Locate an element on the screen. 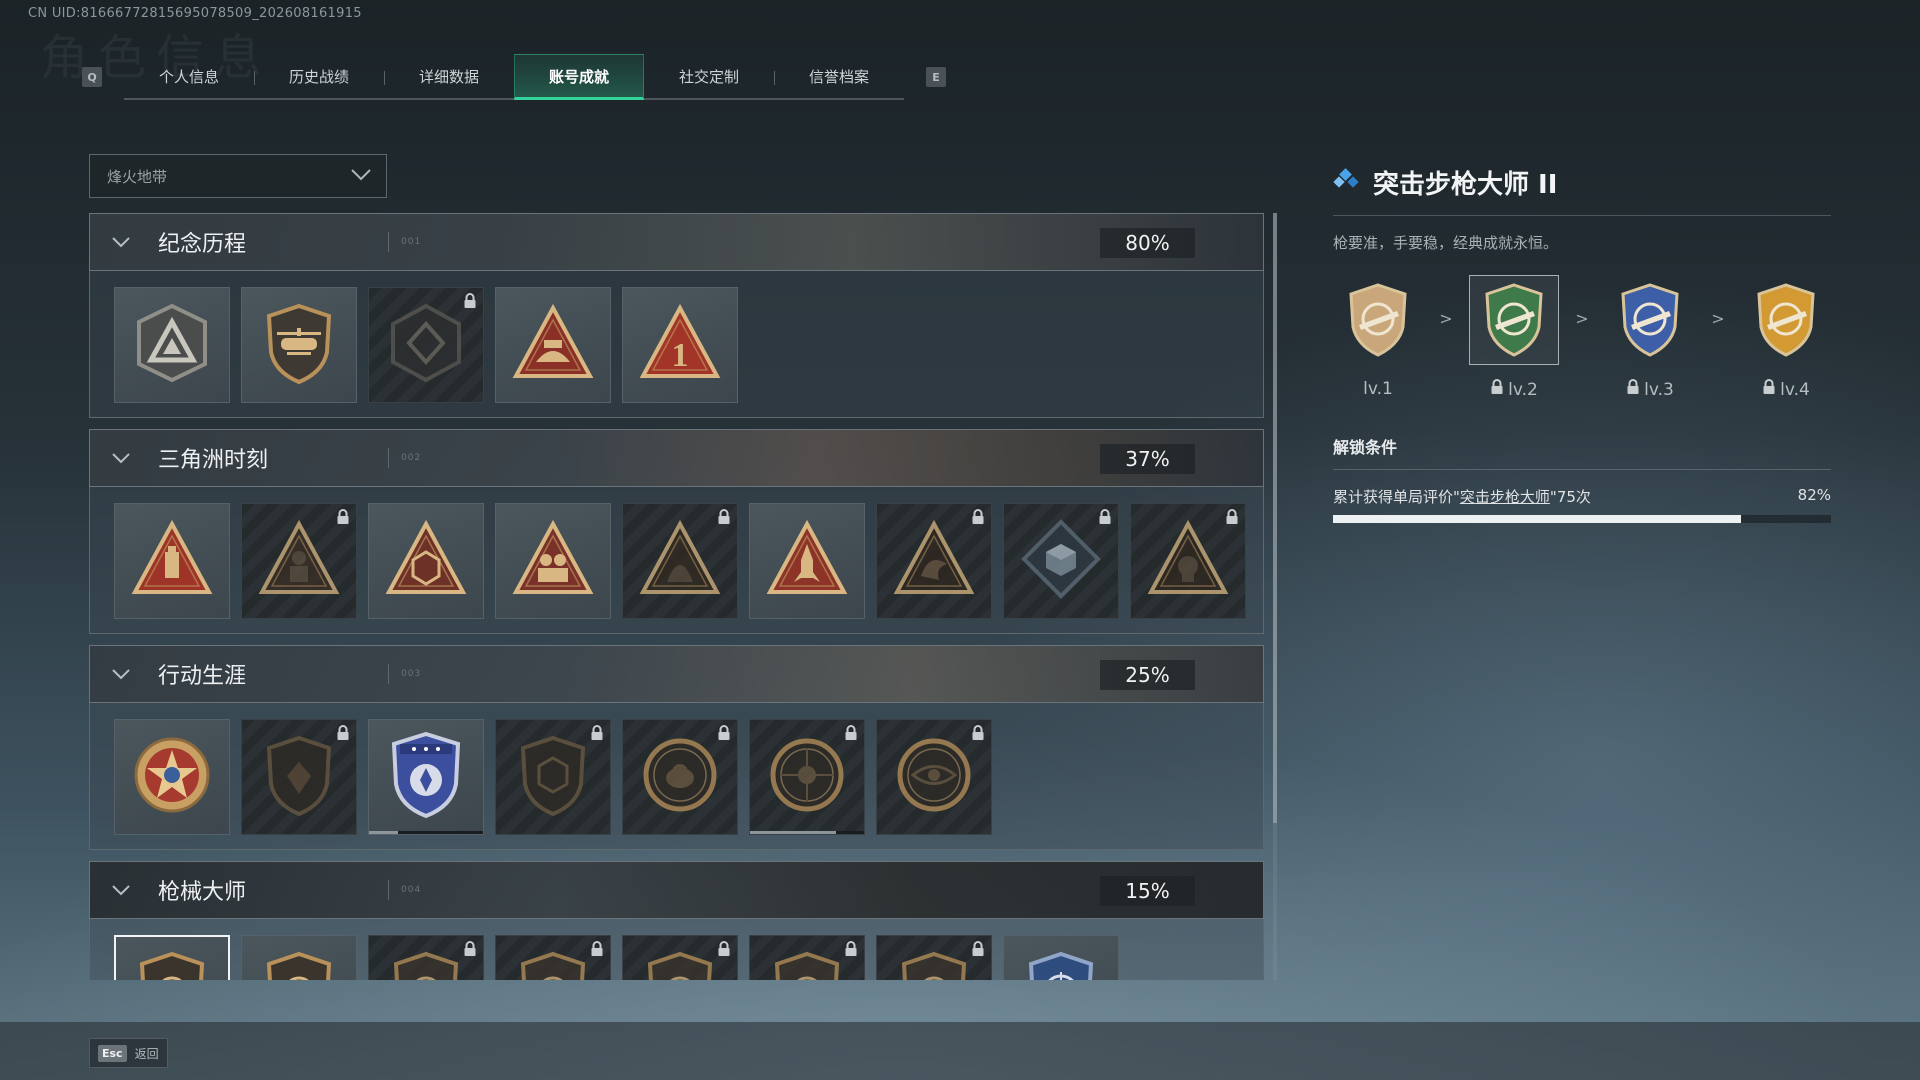 The height and width of the screenshot is (1080, 1920). next-tab-key-hint: E is located at coordinates (936, 77).